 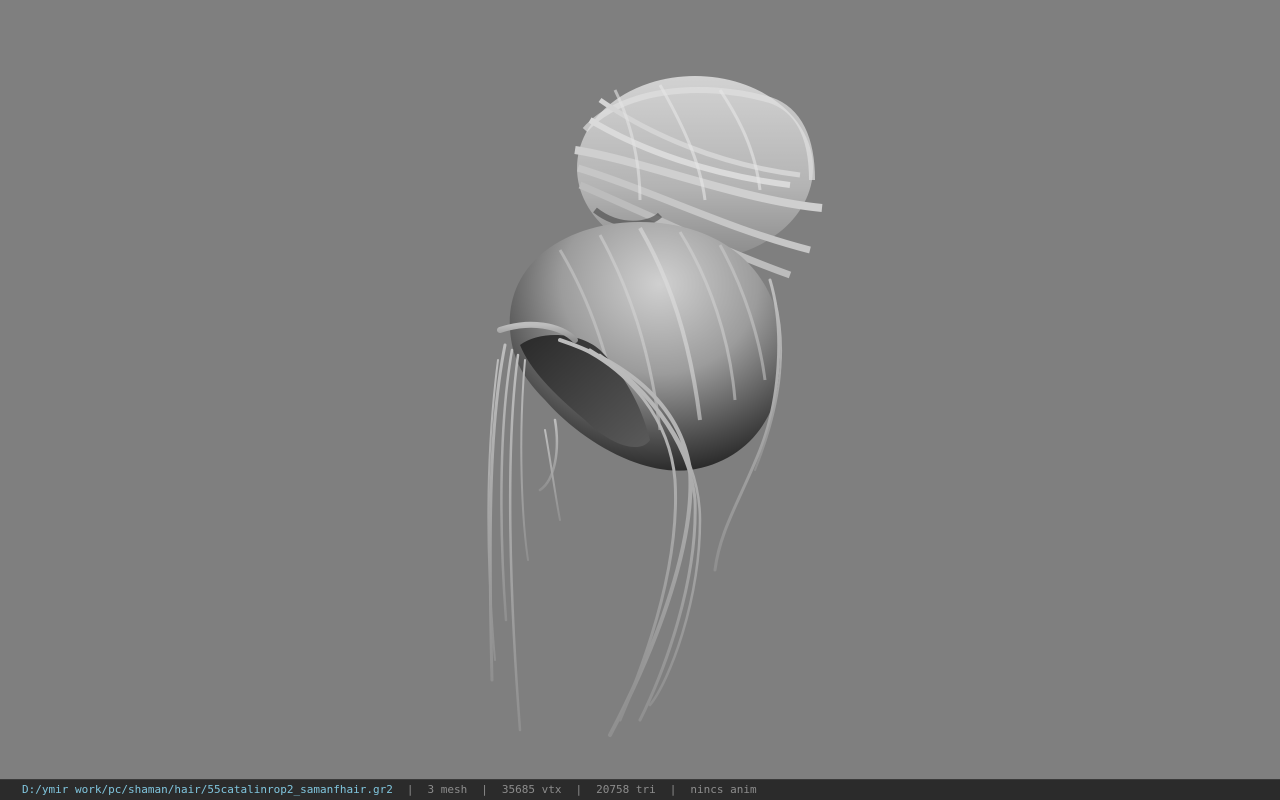 What do you see at coordinates (646, 346) in the screenshot?
I see `hair-head` at bounding box center [646, 346].